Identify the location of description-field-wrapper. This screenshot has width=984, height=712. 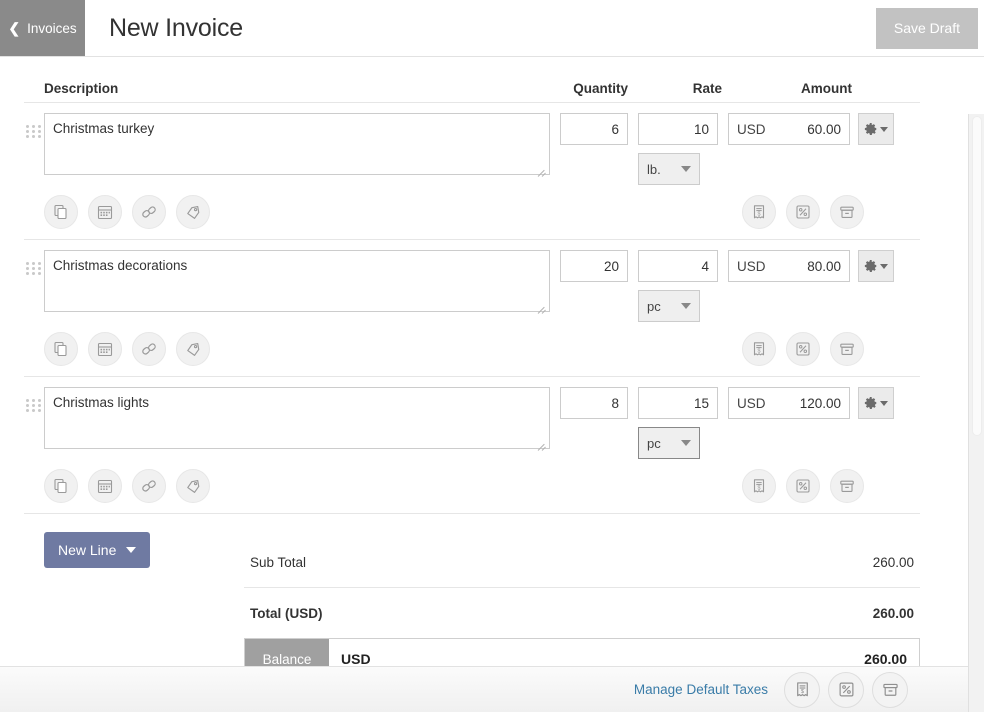
(297, 420).